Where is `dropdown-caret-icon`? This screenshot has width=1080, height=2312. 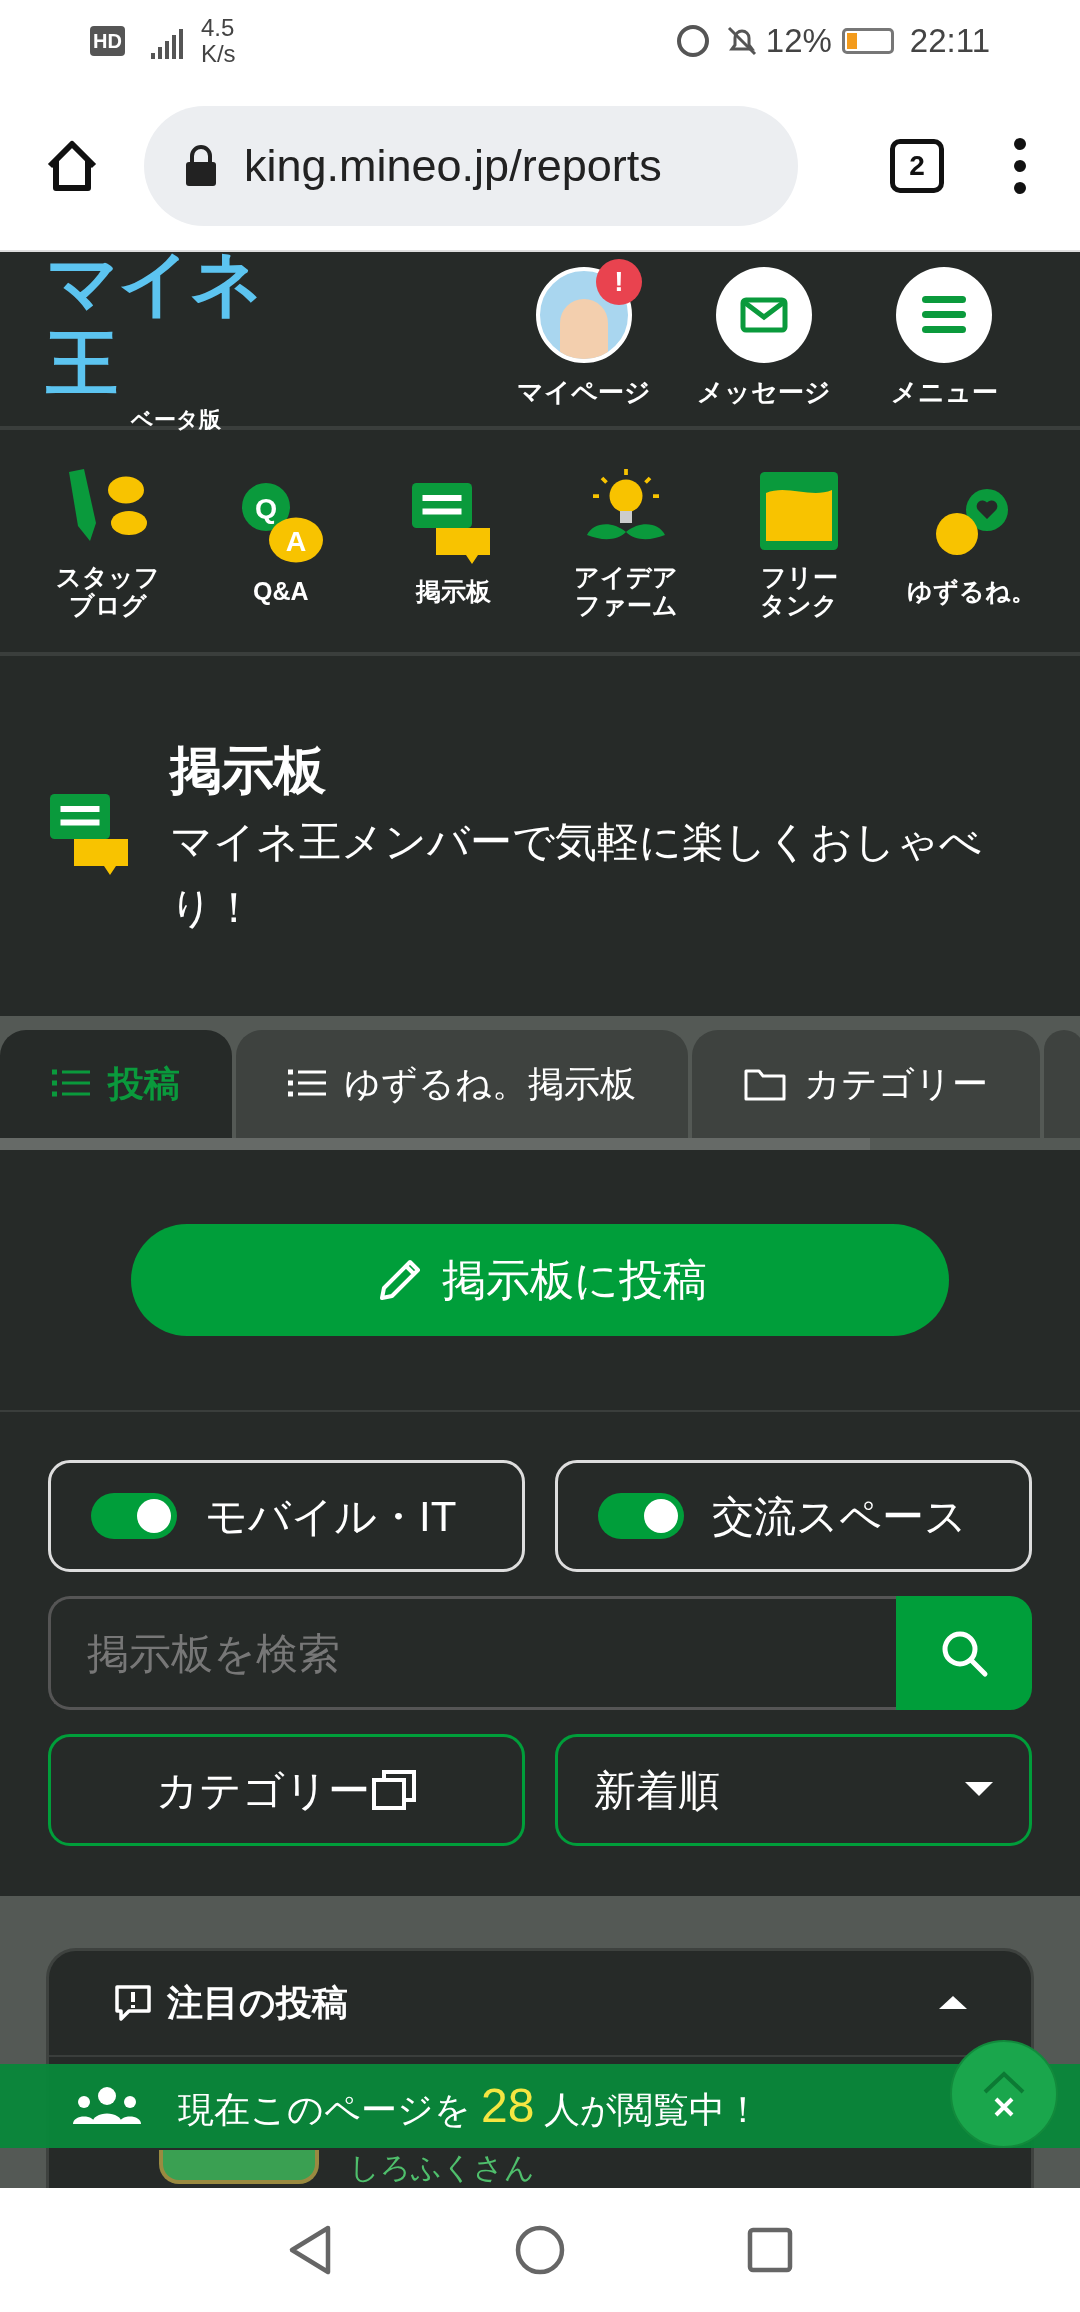
dropdown-caret-icon is located at coordinates (979, 1790).